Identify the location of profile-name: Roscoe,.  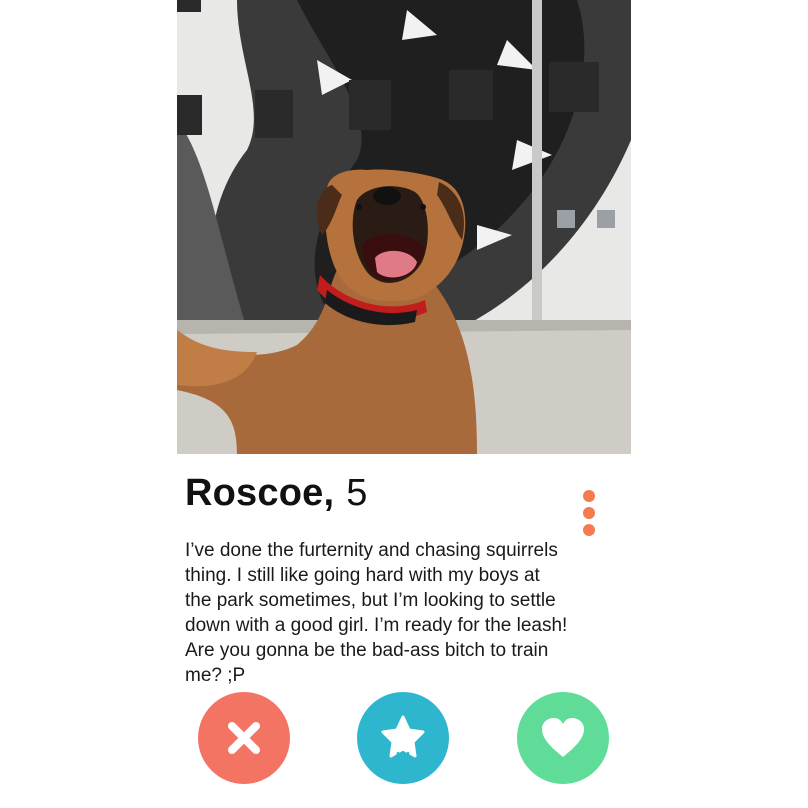
(260, 493).